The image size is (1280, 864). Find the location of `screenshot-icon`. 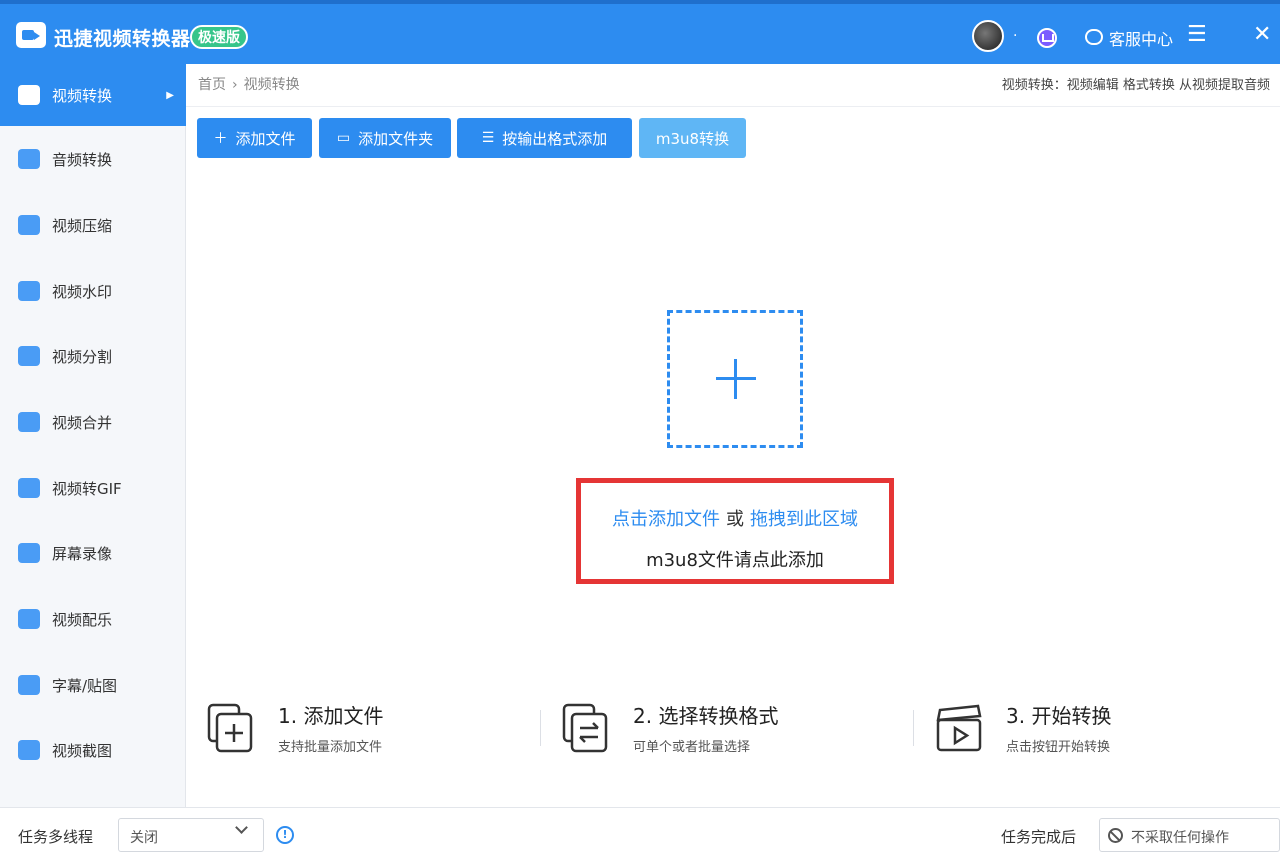

screenshot-icon is located at coordinates (29, 750).